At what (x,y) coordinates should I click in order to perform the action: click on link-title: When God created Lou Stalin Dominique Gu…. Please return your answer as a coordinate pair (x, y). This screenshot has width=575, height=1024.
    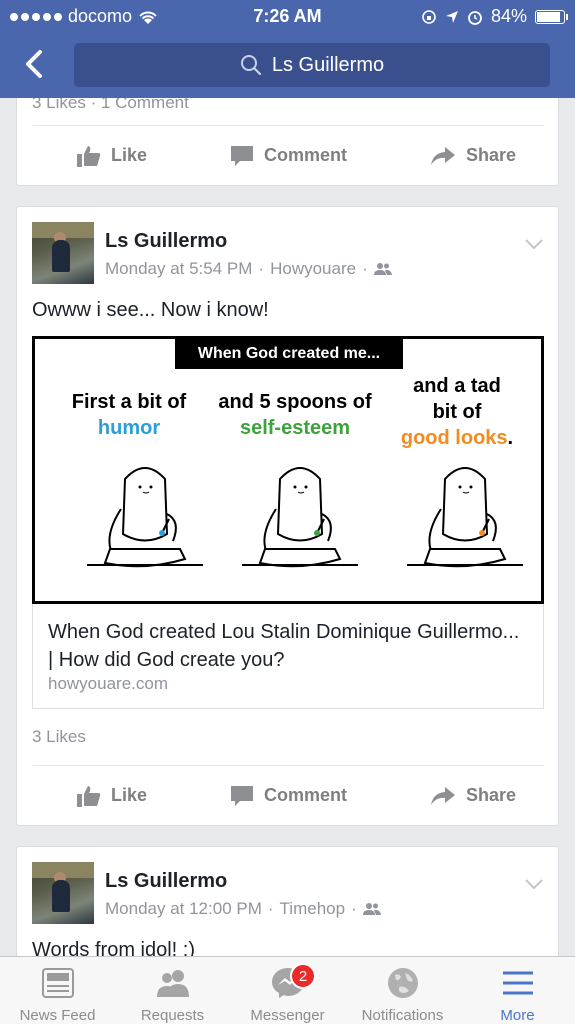
    Looking at the image, I should click on (288, 646).